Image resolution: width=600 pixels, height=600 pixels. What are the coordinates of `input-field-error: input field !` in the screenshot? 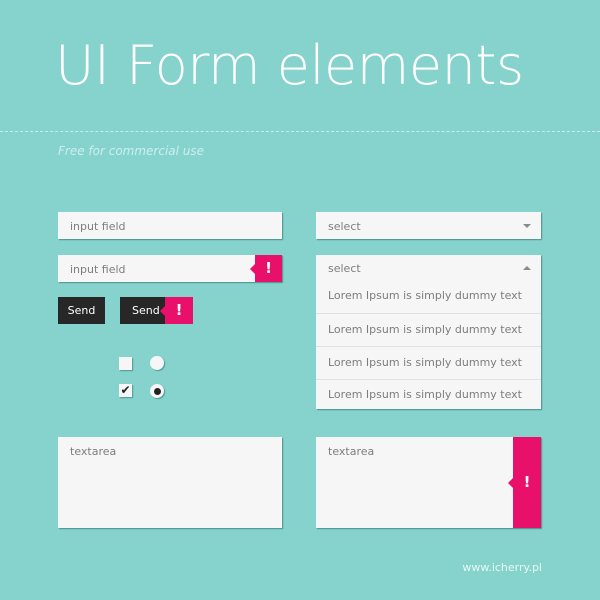 It's located at (170, 268).